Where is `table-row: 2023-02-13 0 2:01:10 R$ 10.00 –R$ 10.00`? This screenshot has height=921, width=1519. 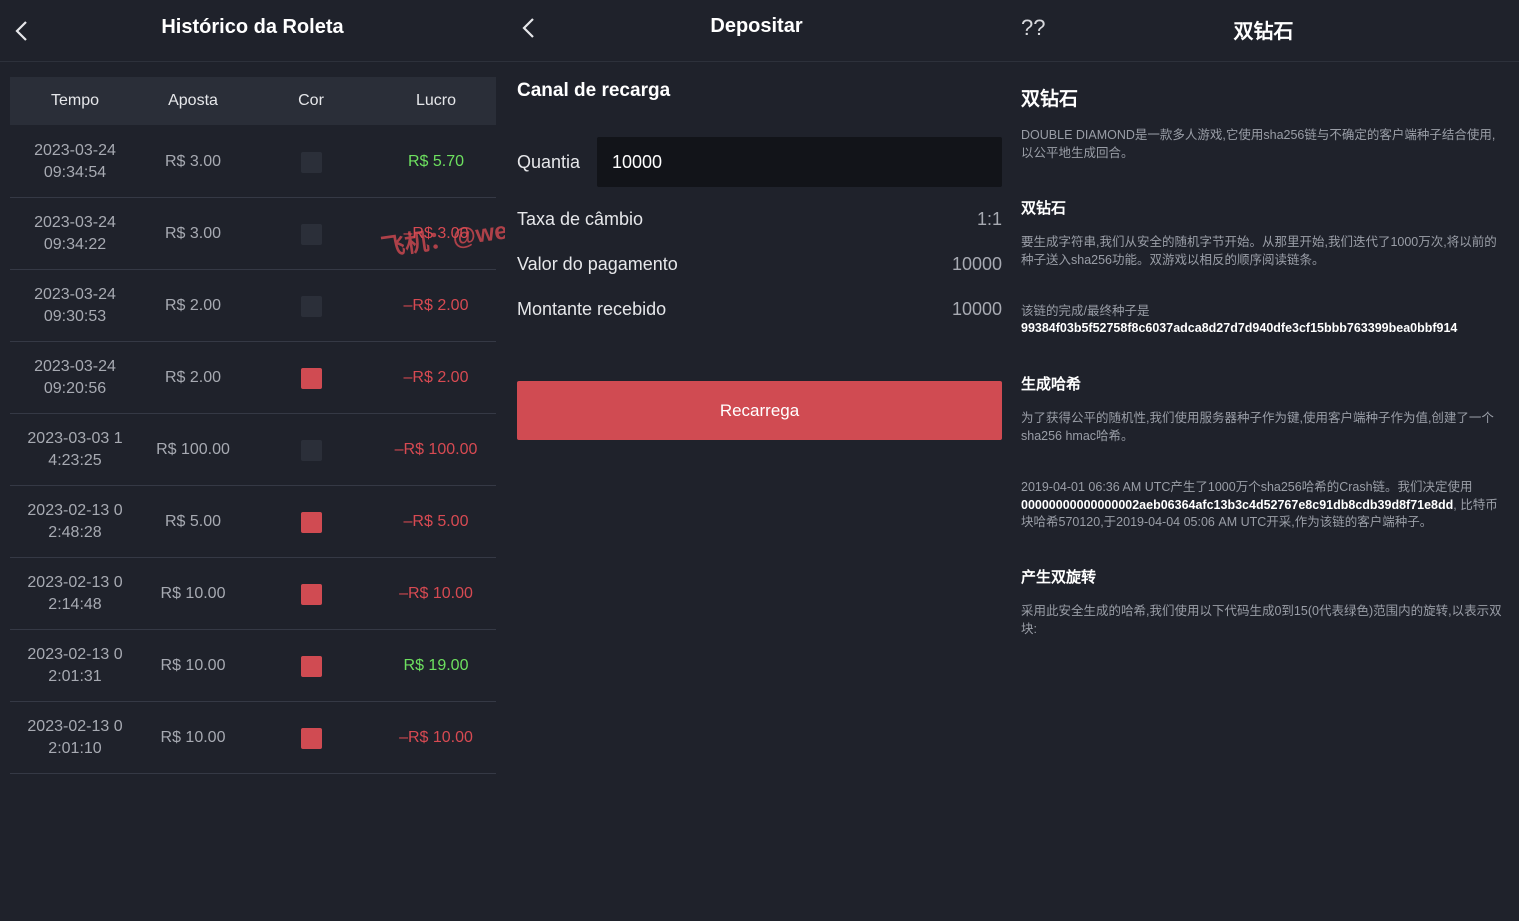 table-row: 2023-02-13 0 2:01:10 R$ 10.00 –R$ 10.00 is located at coordinates (253, 738).